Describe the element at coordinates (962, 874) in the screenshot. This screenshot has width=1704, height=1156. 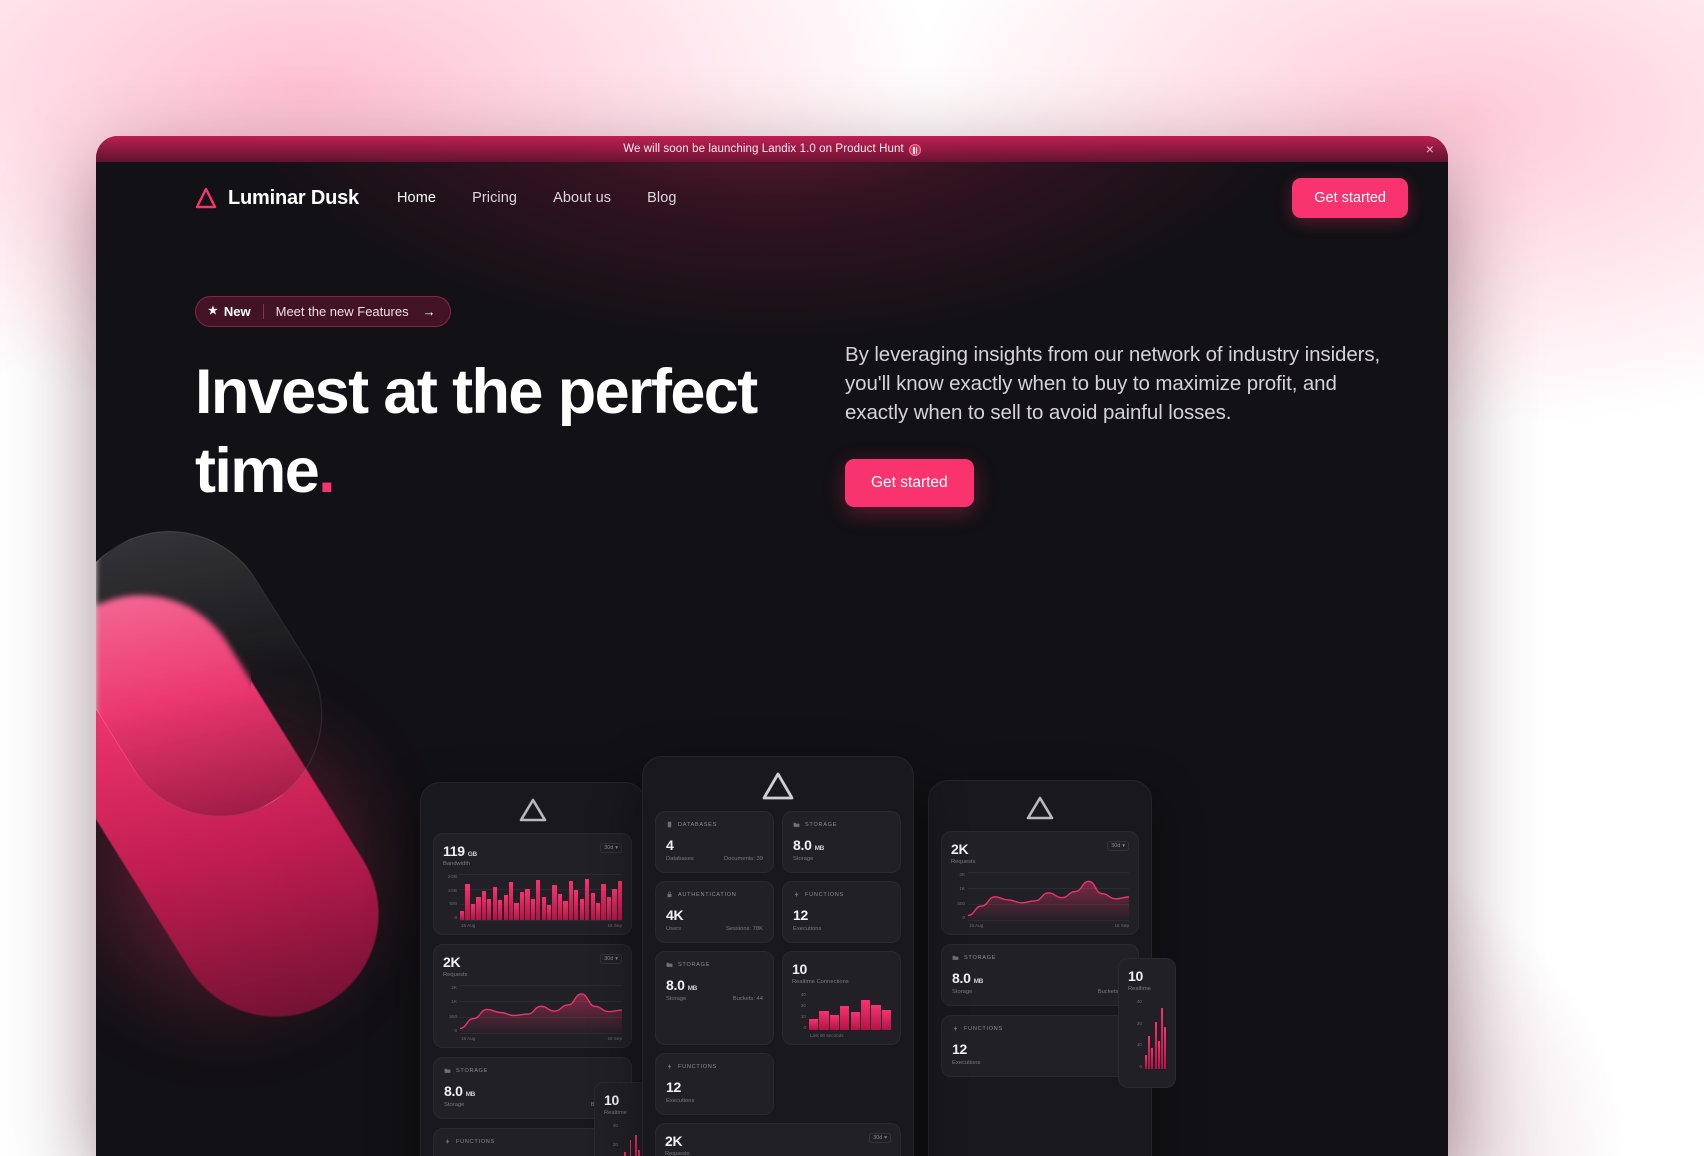
I see `ytick: 2K` at that location.